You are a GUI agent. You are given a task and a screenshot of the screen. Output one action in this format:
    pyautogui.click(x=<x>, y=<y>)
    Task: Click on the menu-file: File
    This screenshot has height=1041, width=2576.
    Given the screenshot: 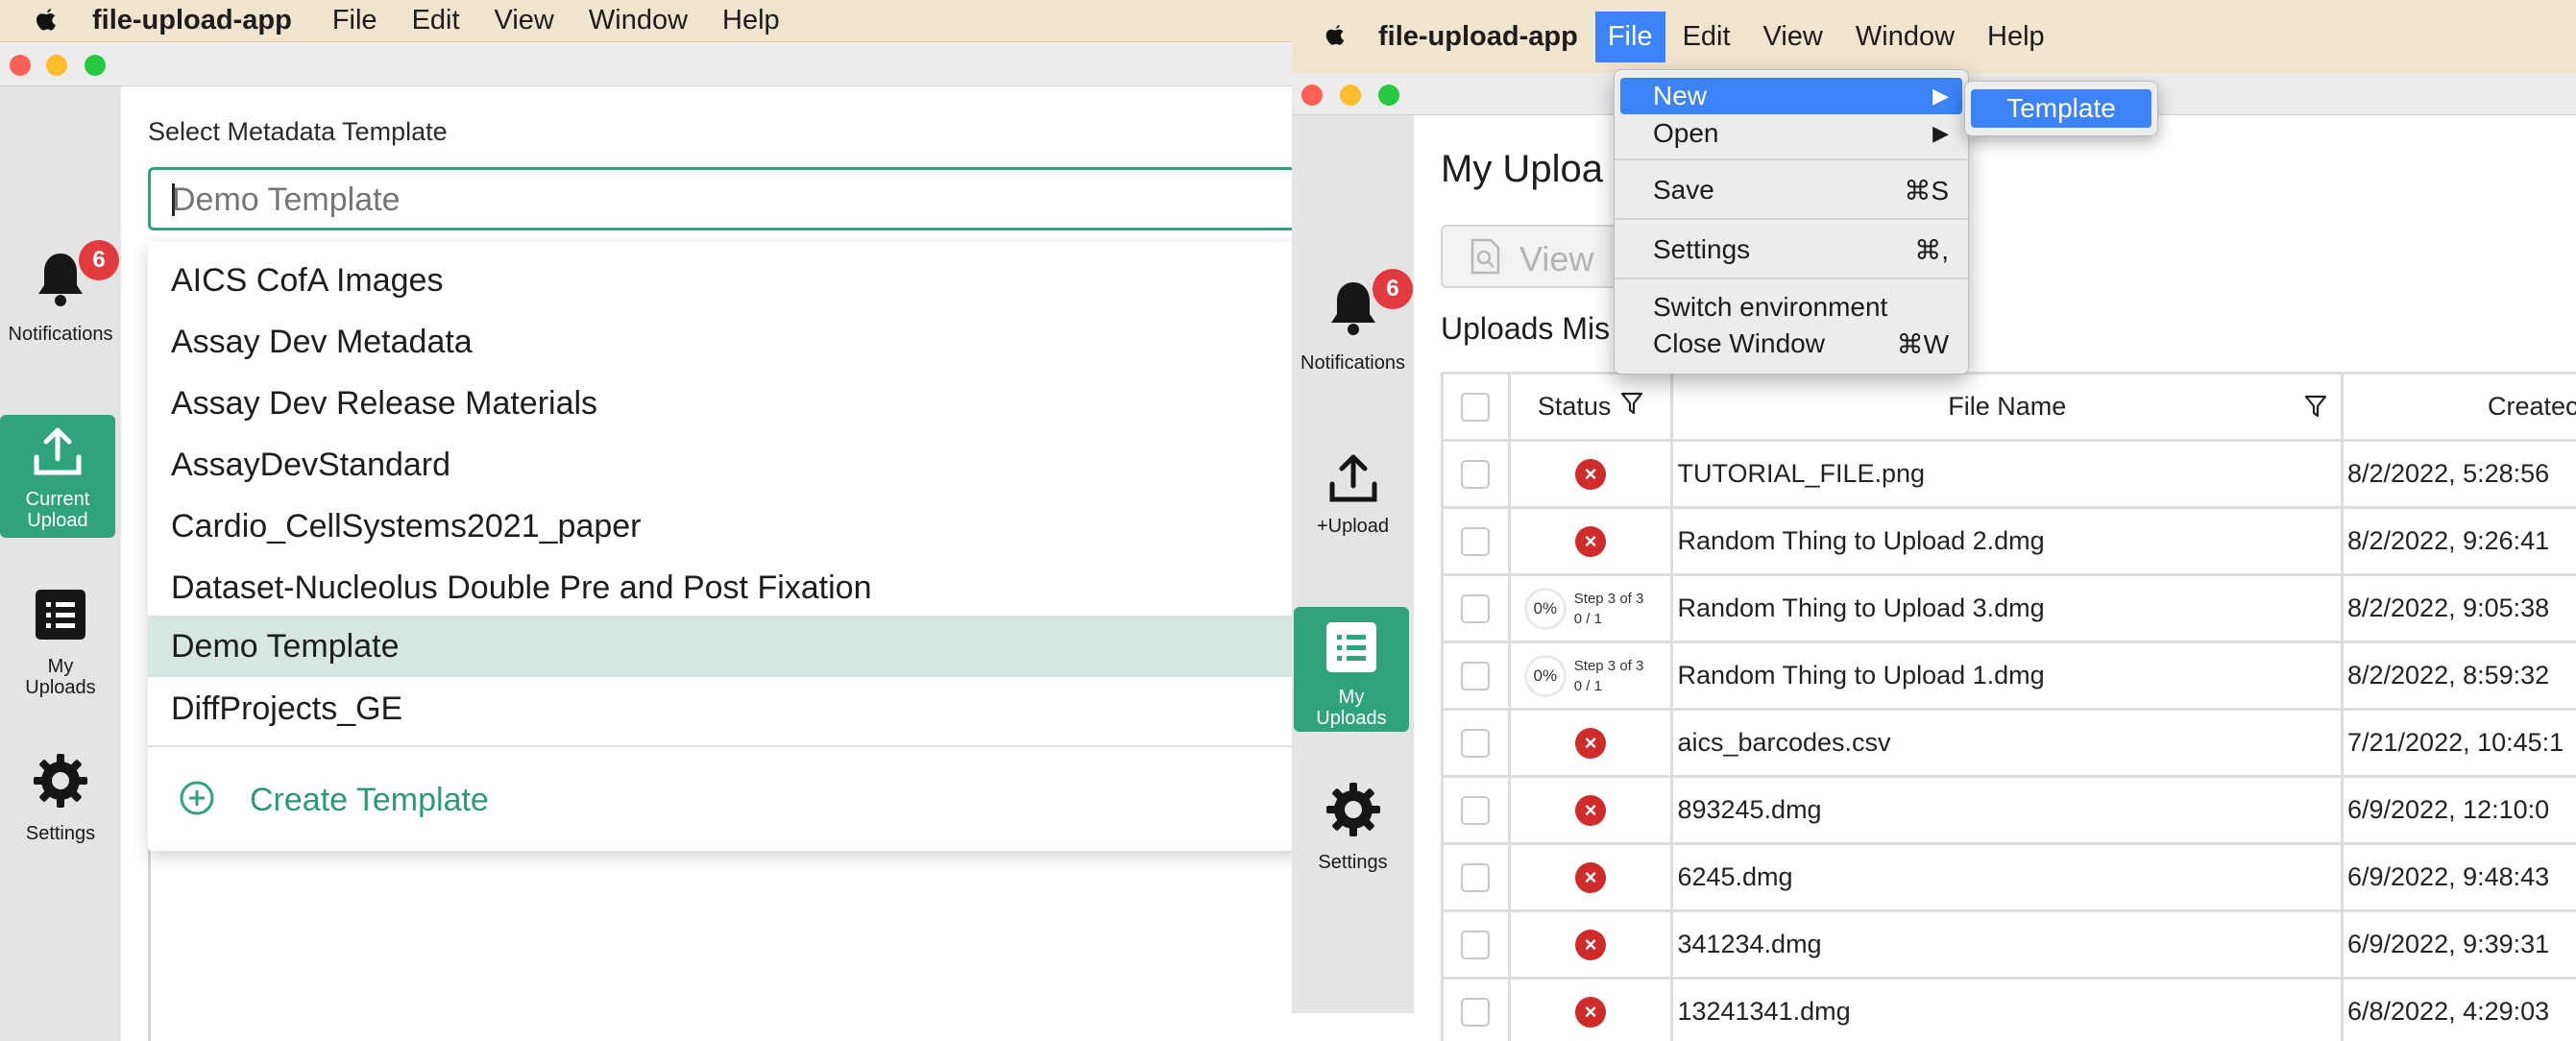 What is the action you would take?
    pyautogui.click(x=354, y=20)
    